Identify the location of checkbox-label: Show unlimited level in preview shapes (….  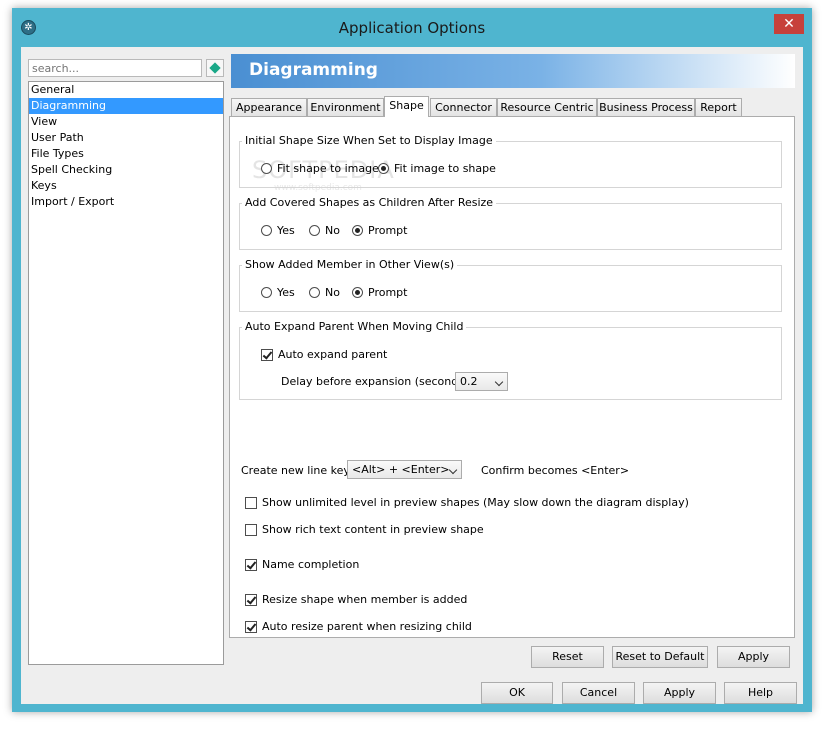
(475, 502).